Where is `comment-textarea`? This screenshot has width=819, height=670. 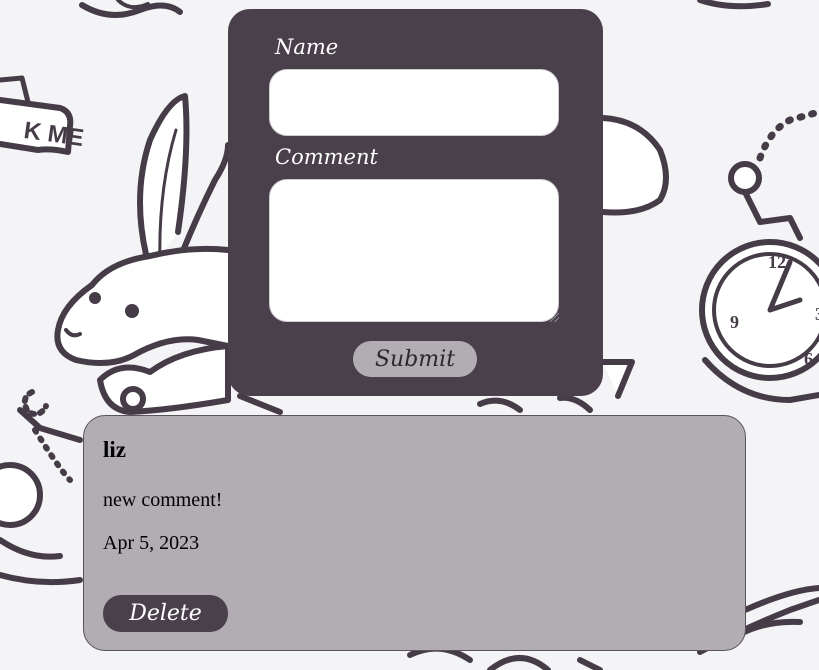 comment-textarea is located at coordinates (414, 250).